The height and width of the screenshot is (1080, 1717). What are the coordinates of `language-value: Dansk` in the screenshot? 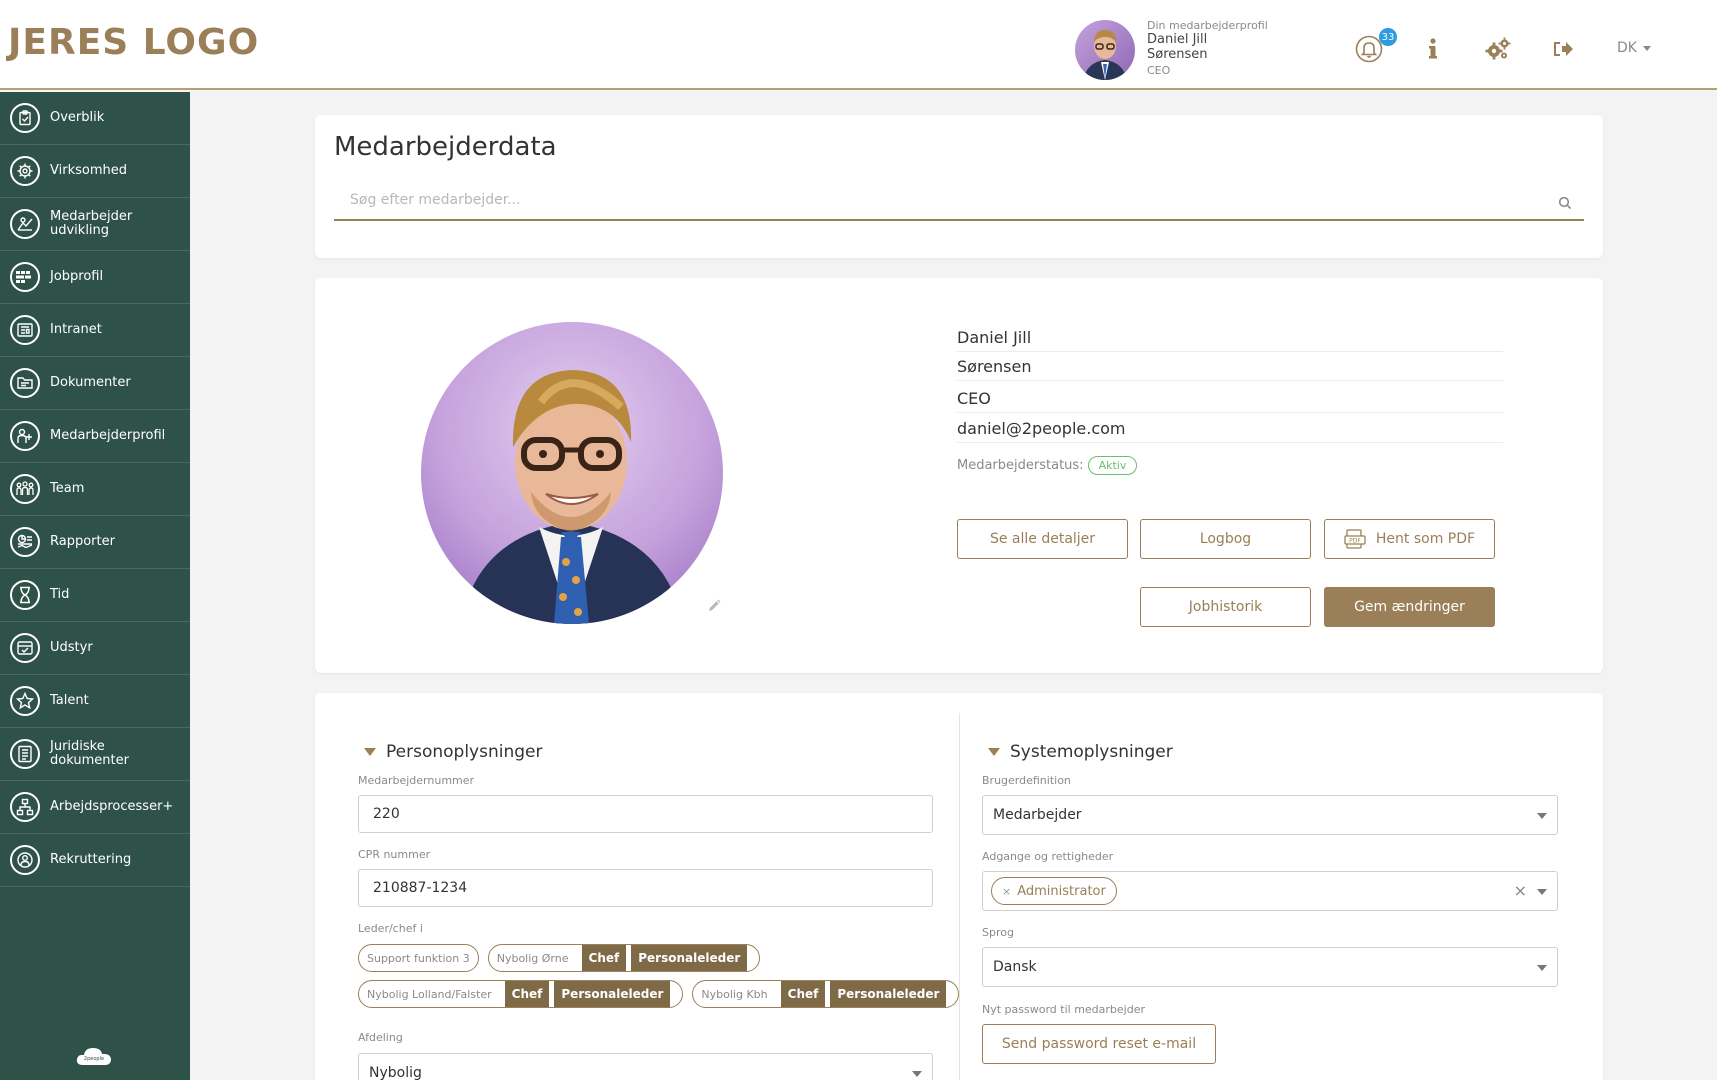 It's located at (1015, 967).